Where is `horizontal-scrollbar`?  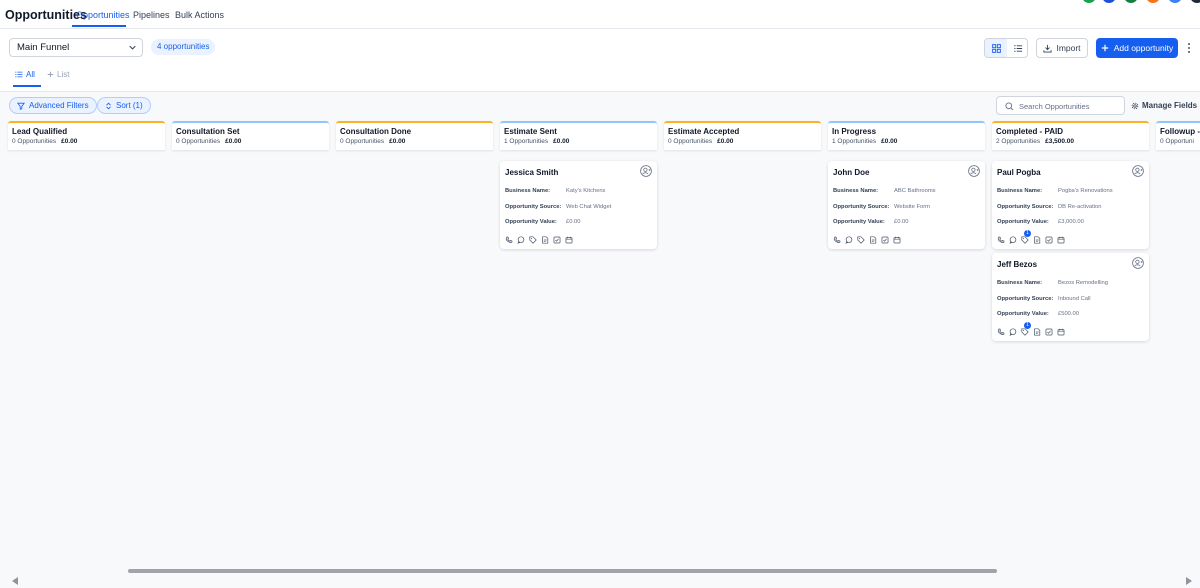 horizontal-scrollbar is located at coordinates (600, 577).